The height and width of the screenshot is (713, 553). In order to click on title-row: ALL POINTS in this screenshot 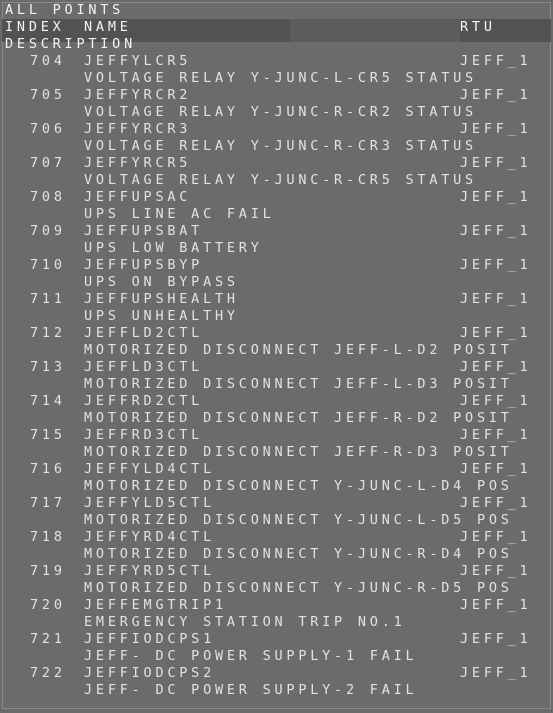, I will do `click(276, 10)`.